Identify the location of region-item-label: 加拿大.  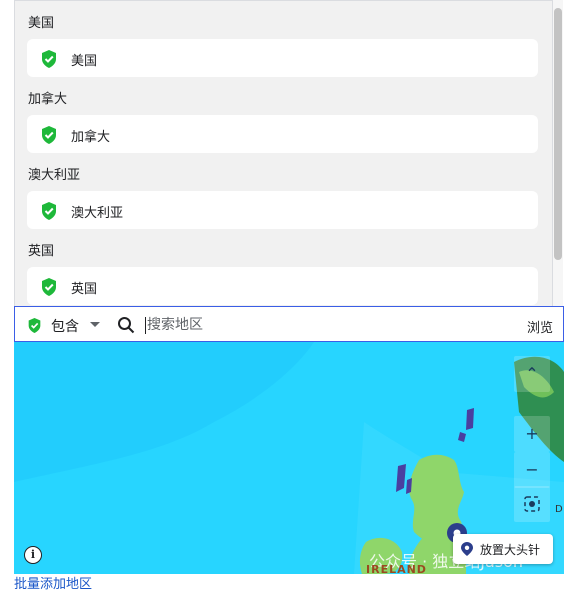
(91, 137).